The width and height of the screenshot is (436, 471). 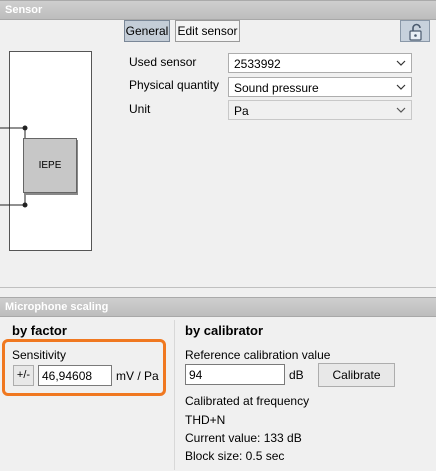 What do you see at coordinates (258, 355) in the screenshot?
I see `reference-calibration-label: Reference calibration value` at bounding box center [258, 355].